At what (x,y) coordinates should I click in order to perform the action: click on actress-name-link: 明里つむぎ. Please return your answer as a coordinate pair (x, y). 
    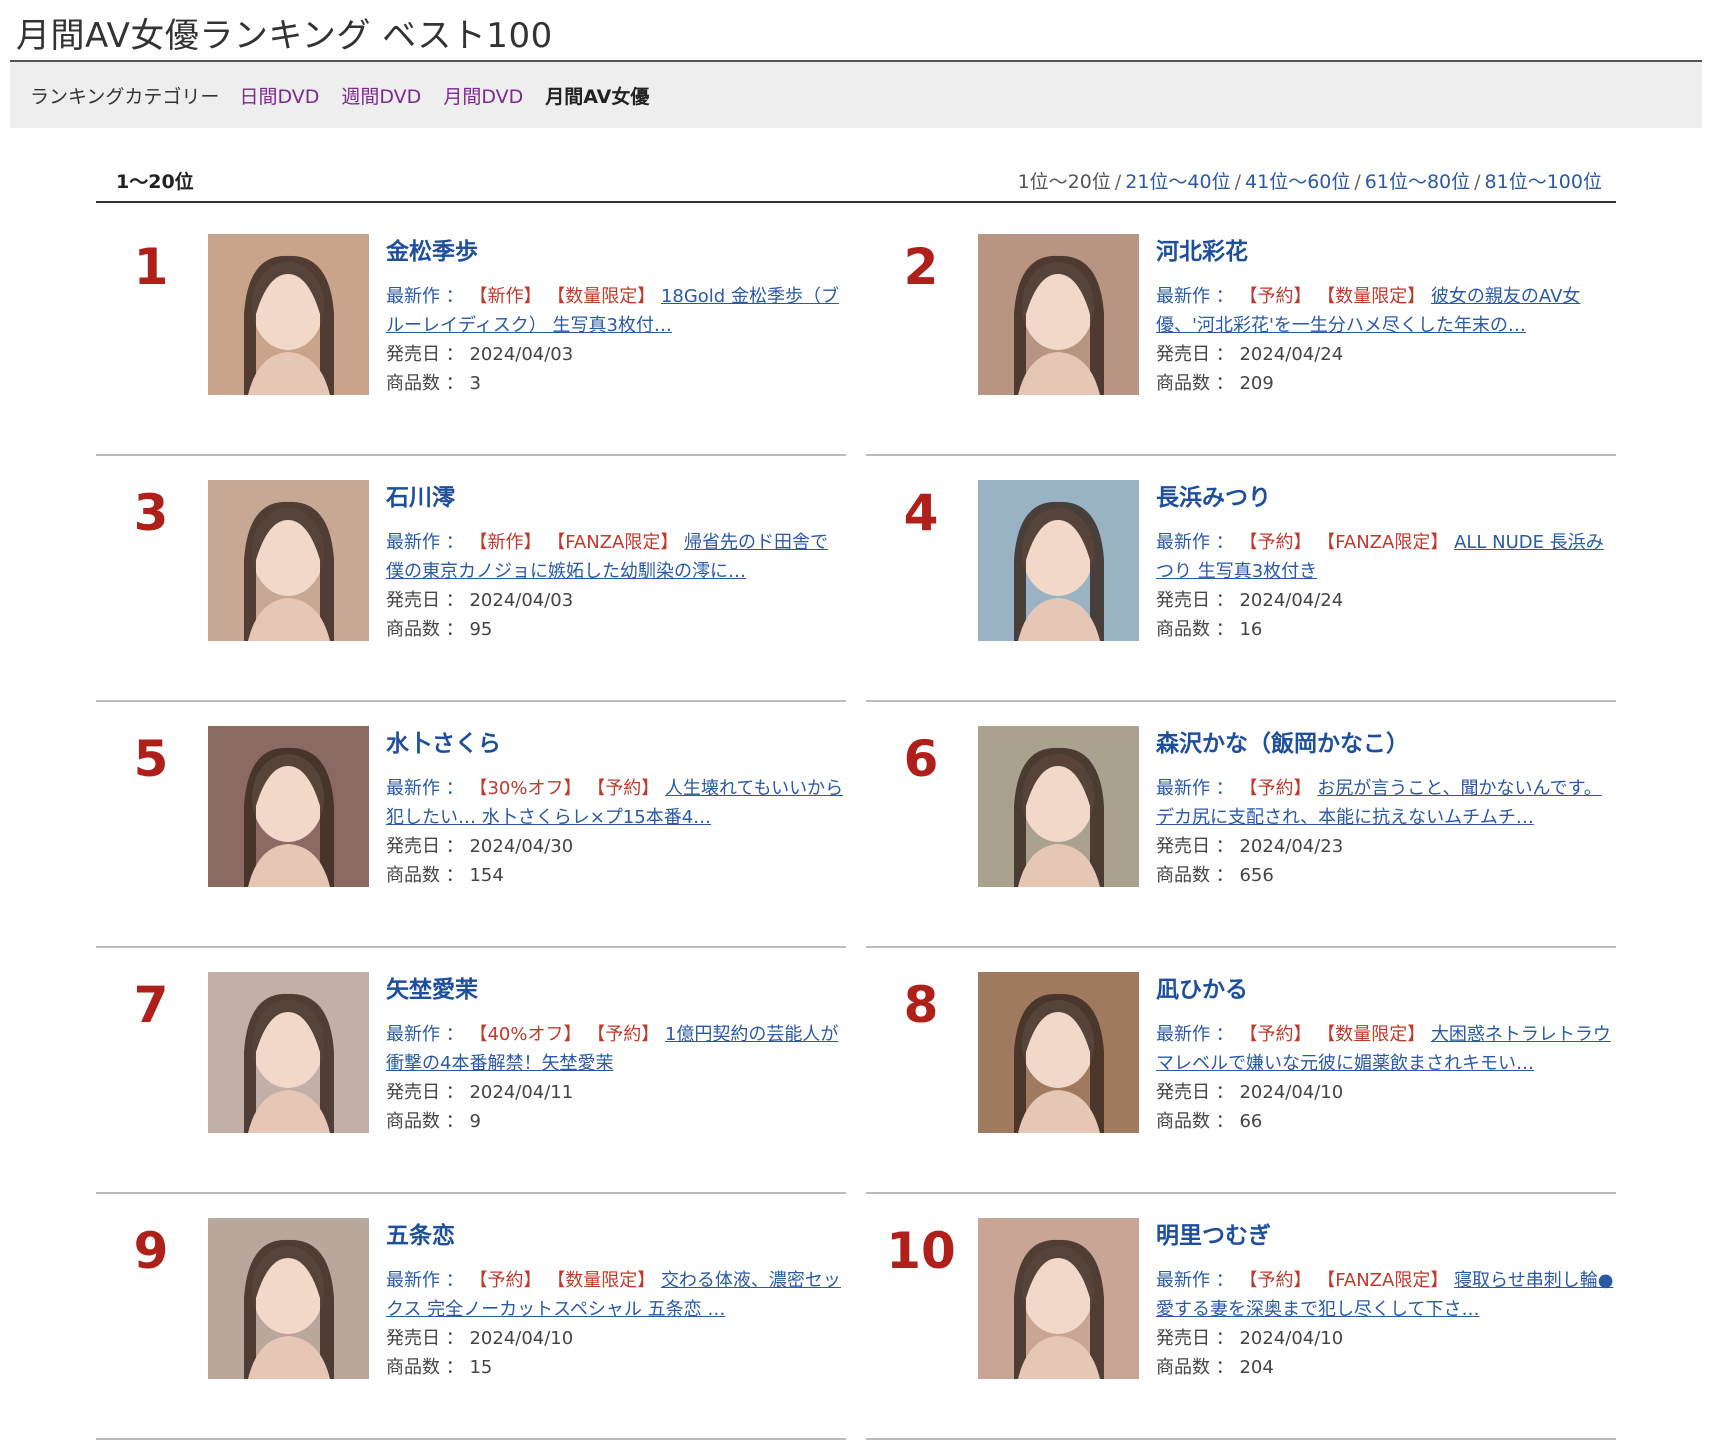
    Looking at the image, I should click on (1386, 1233).